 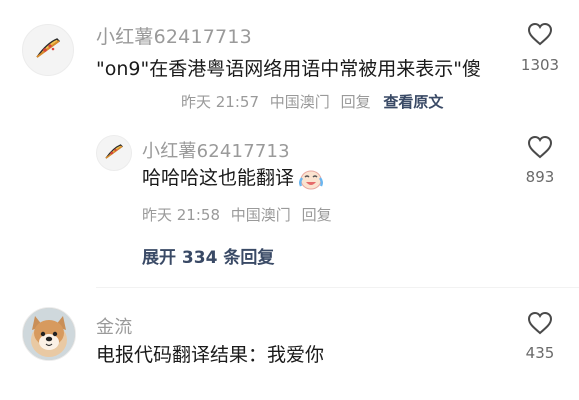 What do you see at coordinates (540, 353) in the screenshot?
I see `like-count: 435` at bounding box center [540, 353].